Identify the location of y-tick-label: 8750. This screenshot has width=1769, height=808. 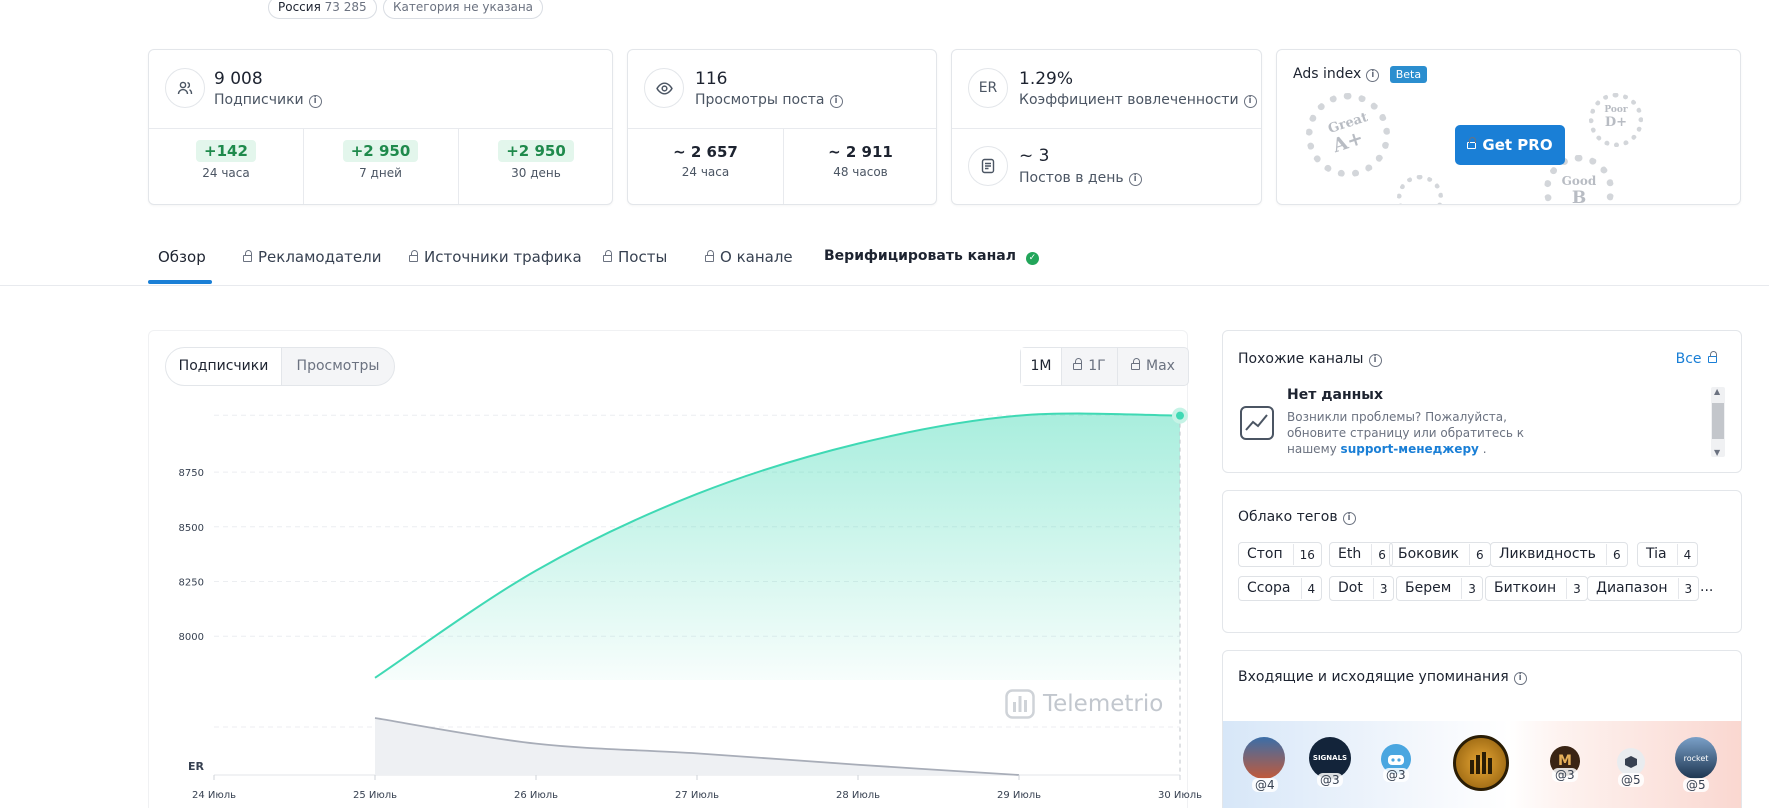
(191, 473).